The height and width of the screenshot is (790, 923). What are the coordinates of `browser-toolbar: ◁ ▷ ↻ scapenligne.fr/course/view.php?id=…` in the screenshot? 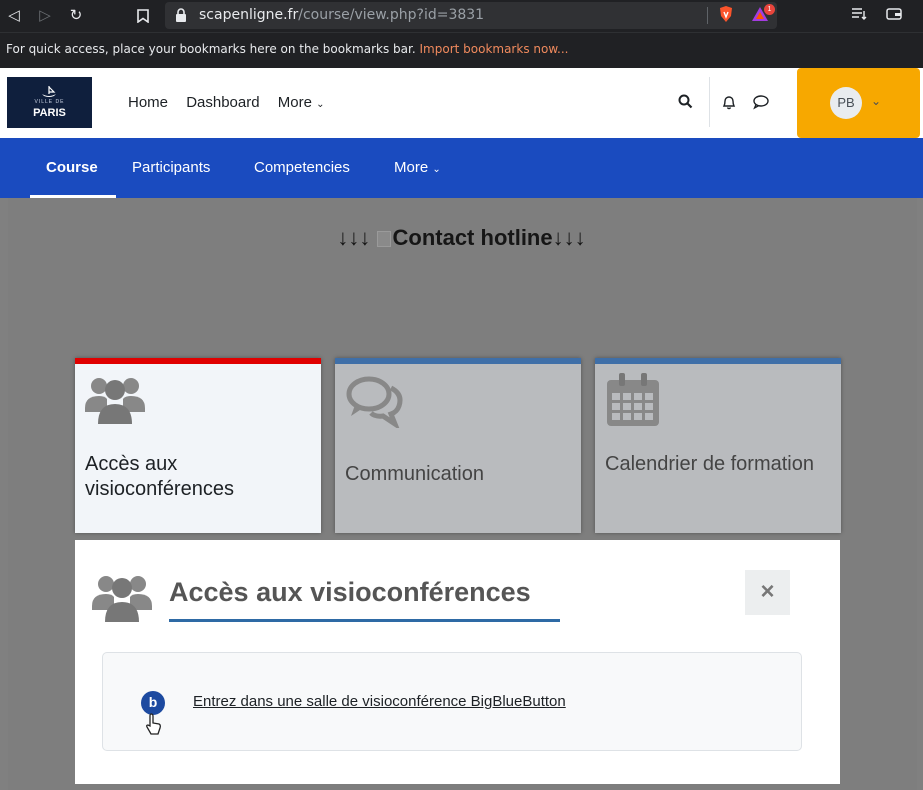 It's located at (461, 16).